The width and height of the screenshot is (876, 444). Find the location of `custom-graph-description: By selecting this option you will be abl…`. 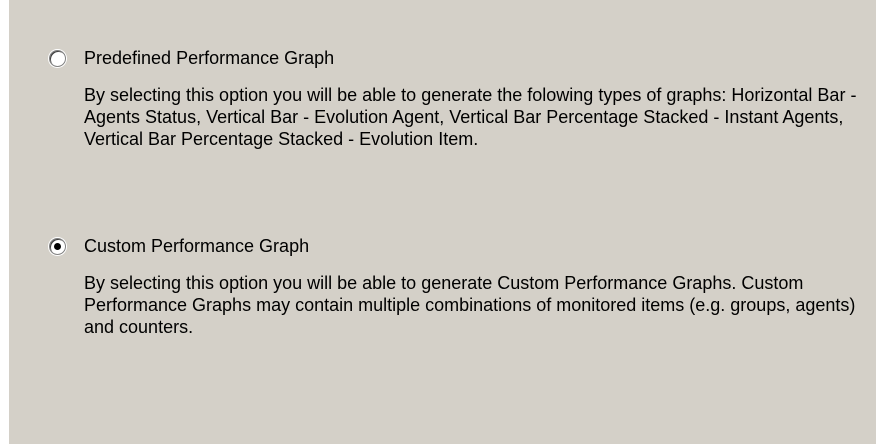

custom-graph-description: By selecting this option you will be abl… is located at coordinates (470, 305).